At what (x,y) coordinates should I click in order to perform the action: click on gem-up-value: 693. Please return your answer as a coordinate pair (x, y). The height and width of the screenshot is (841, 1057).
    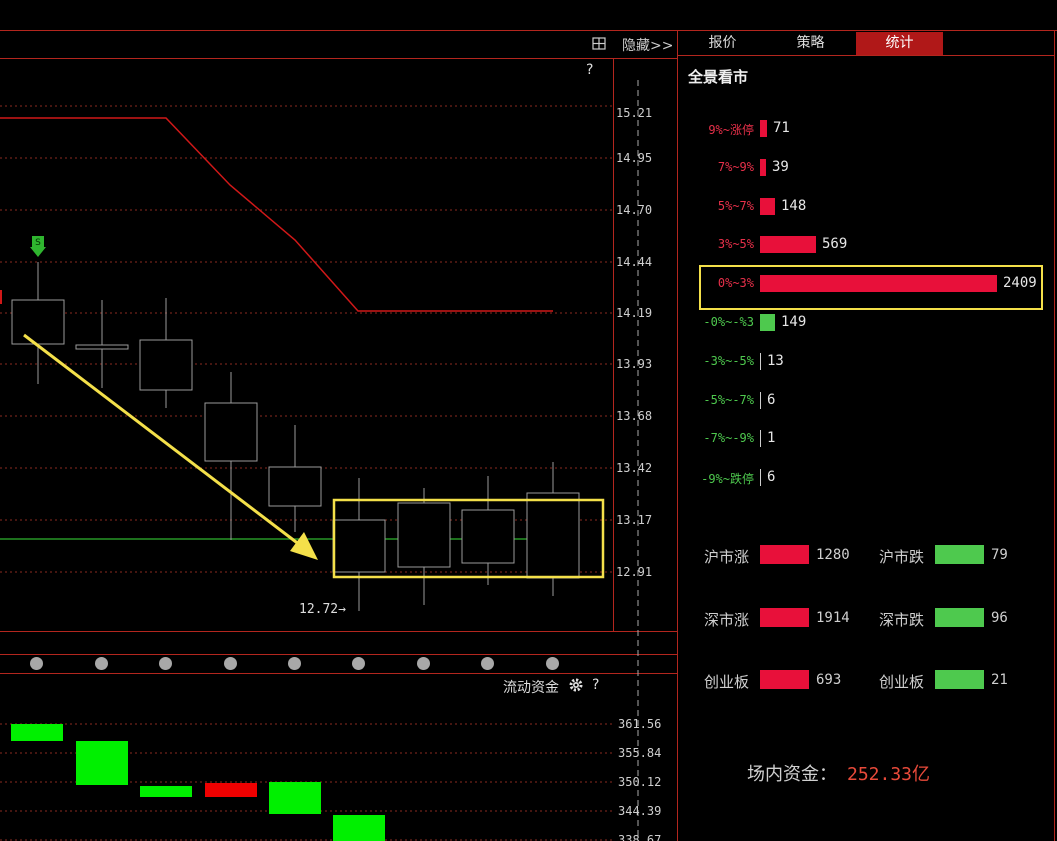
    Looking at the image, I should click on (829, 680).